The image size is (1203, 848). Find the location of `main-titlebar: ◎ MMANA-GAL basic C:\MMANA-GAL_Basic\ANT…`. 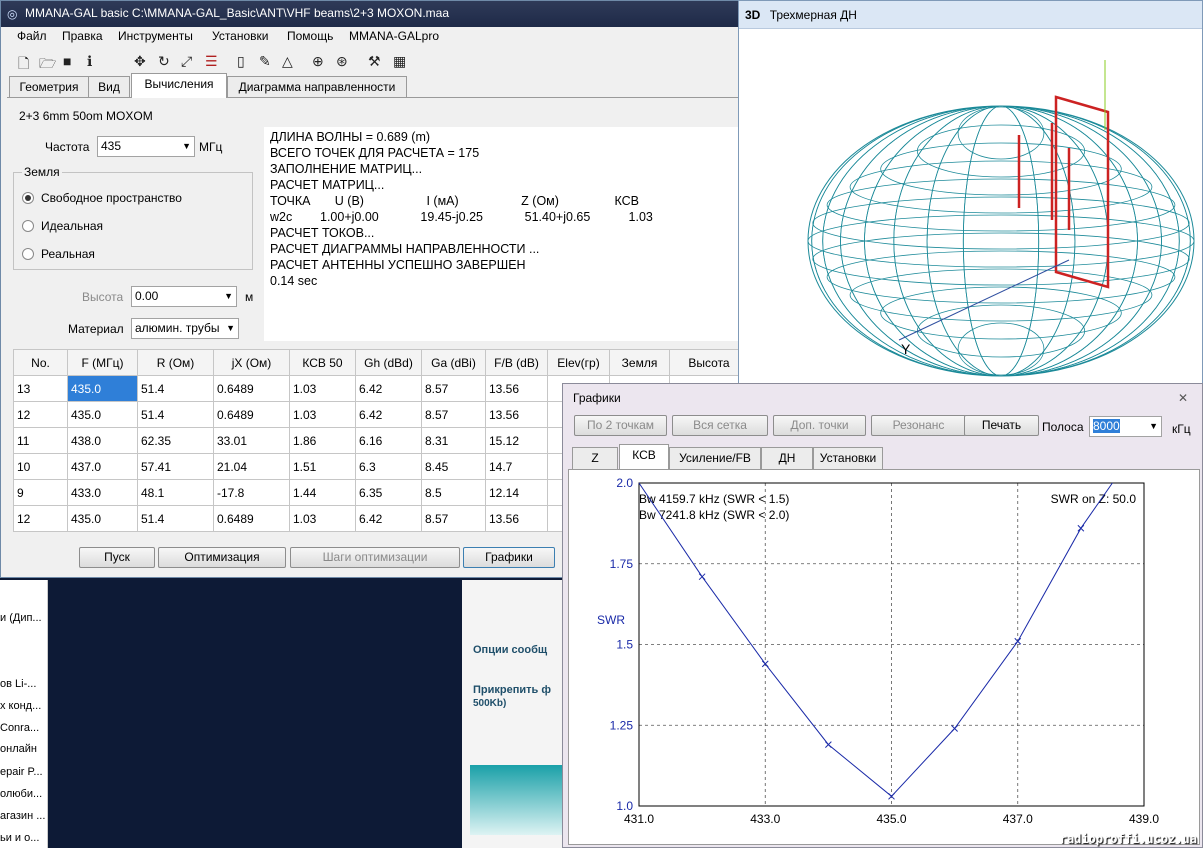

main-titlebar: ◎ MMANA-GAL basic C:\MMANA-GAL_Basic\ANT… is located at coordinates (370, 14).